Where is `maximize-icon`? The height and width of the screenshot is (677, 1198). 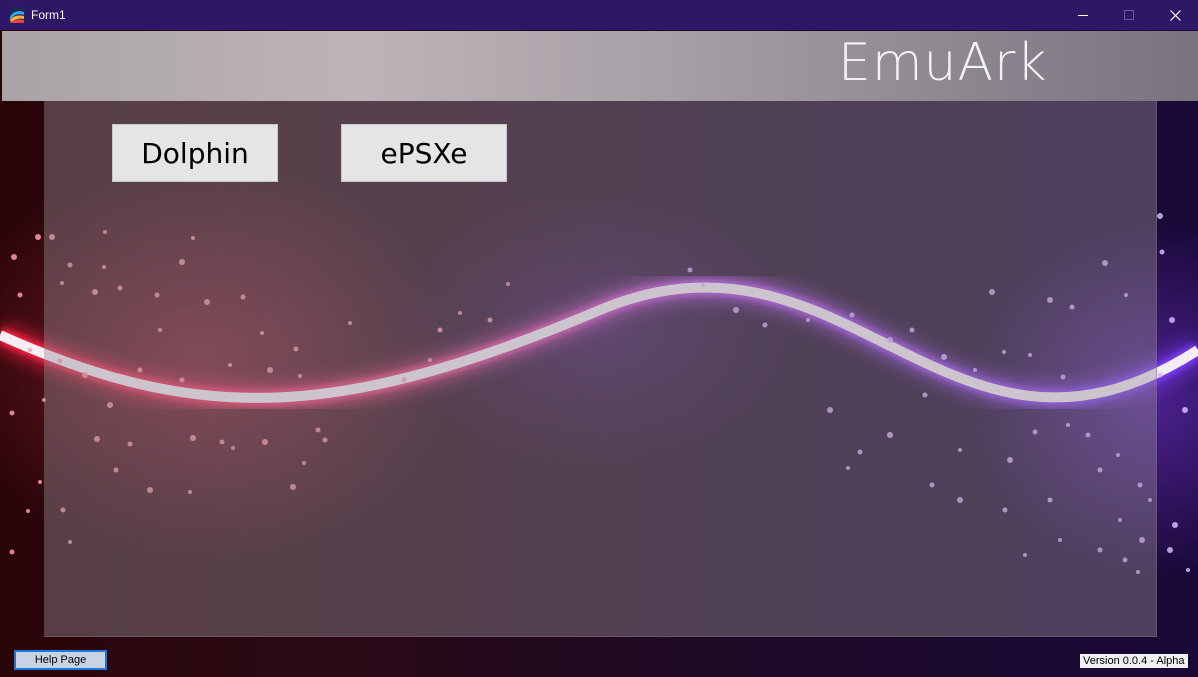
maximize-icon is located at coordinates (1129, 15).